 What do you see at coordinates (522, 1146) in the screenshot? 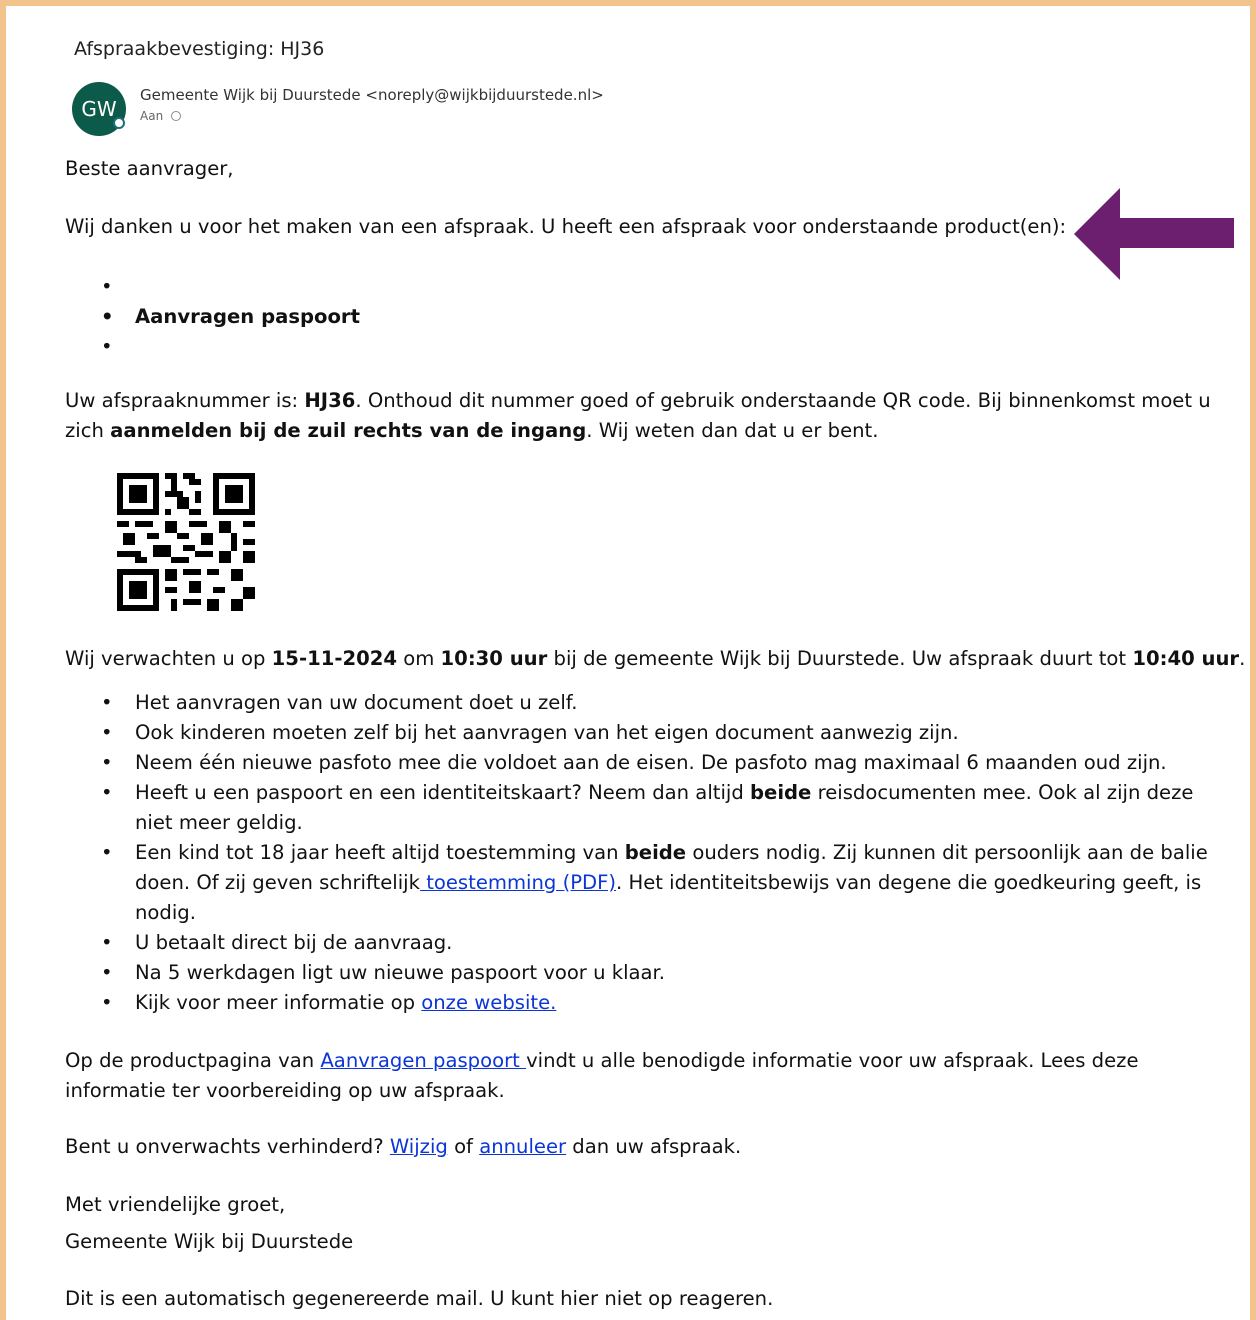
I see `annuleer-link: annuleer` at bounding box center [522, 1146].